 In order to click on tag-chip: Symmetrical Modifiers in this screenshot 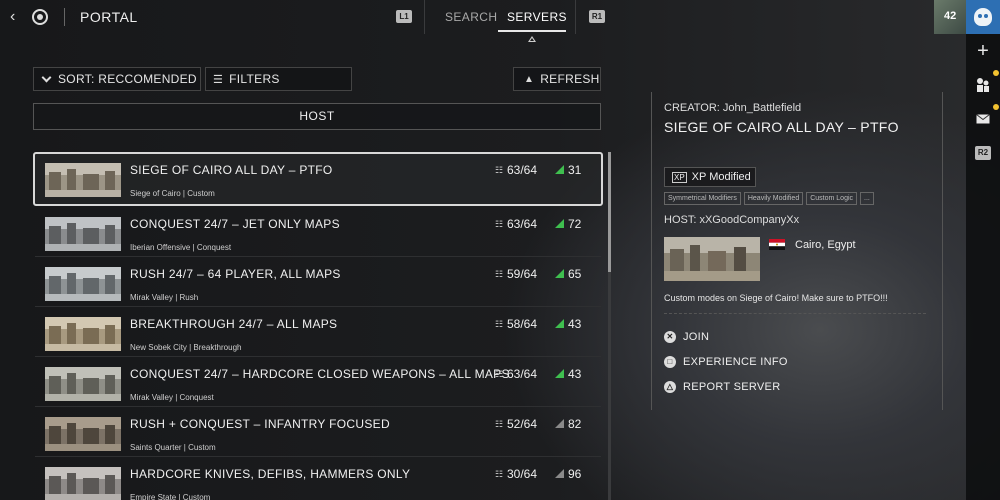, I will do `click(702, 198)`.